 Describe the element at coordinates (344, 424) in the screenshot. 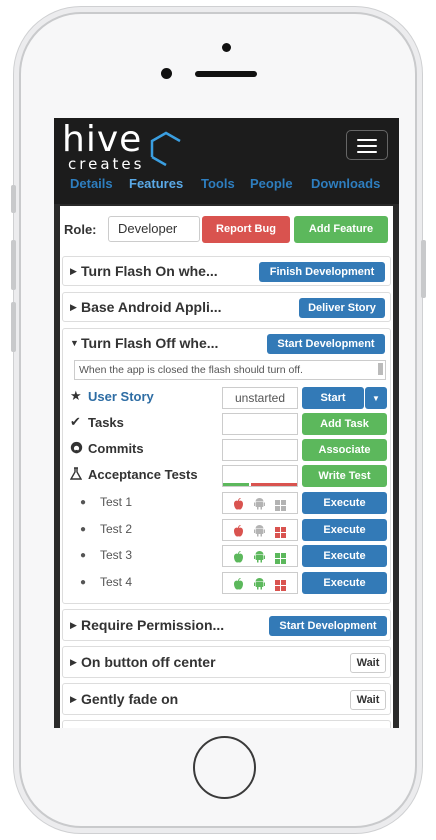

I see `add-task-button: Add Task` at that location.